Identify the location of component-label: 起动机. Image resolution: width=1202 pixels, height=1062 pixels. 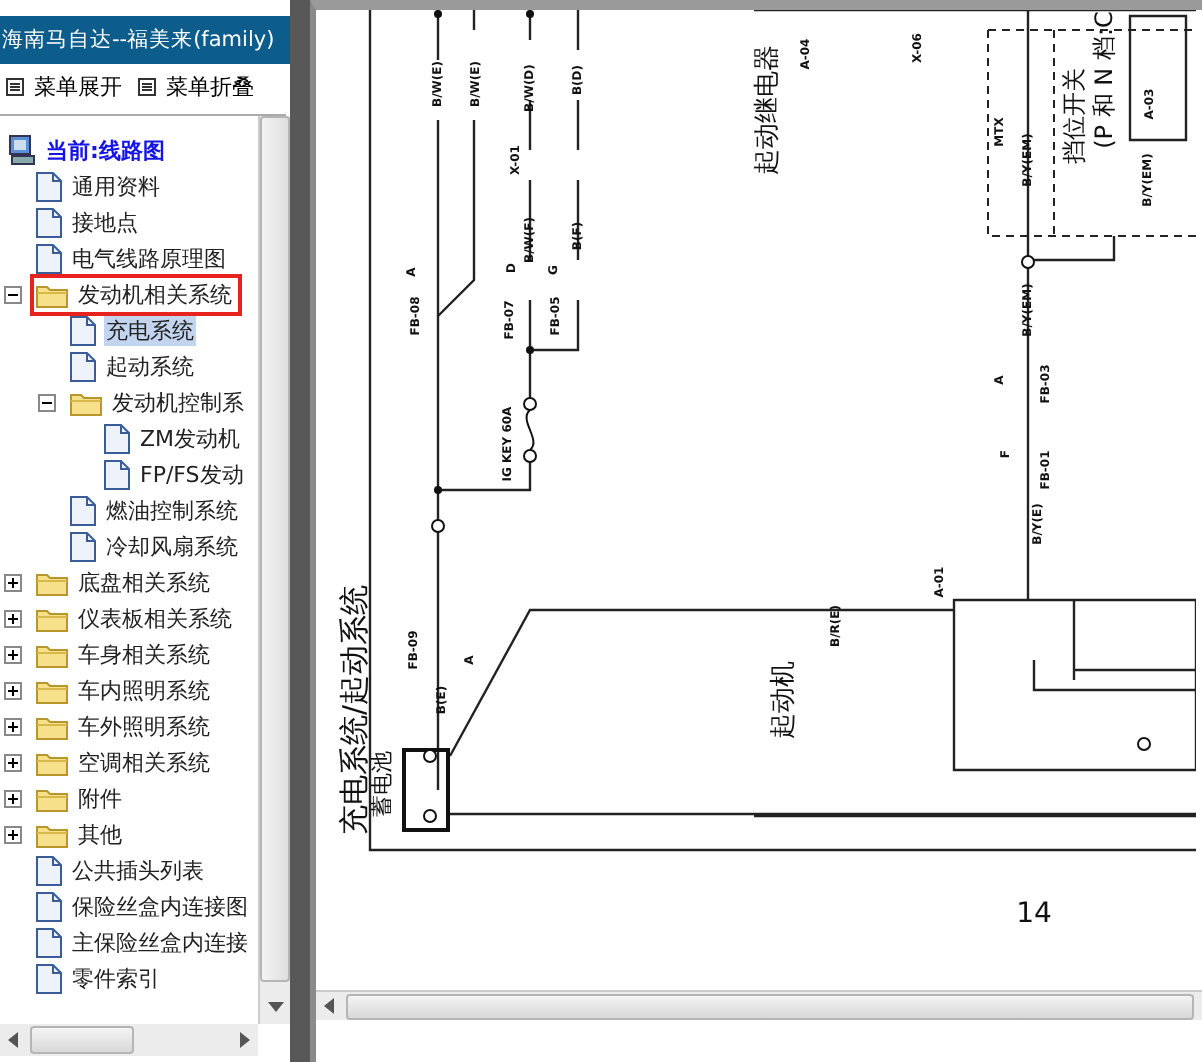
(784, 700).